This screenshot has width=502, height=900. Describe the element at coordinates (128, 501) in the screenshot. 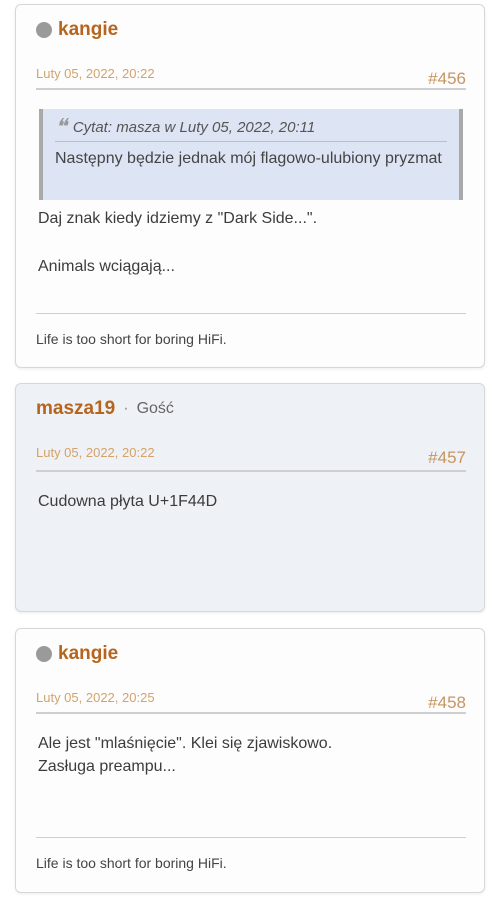

I see `post-body-line: Cudowna płyta U+1F44D` at that location.